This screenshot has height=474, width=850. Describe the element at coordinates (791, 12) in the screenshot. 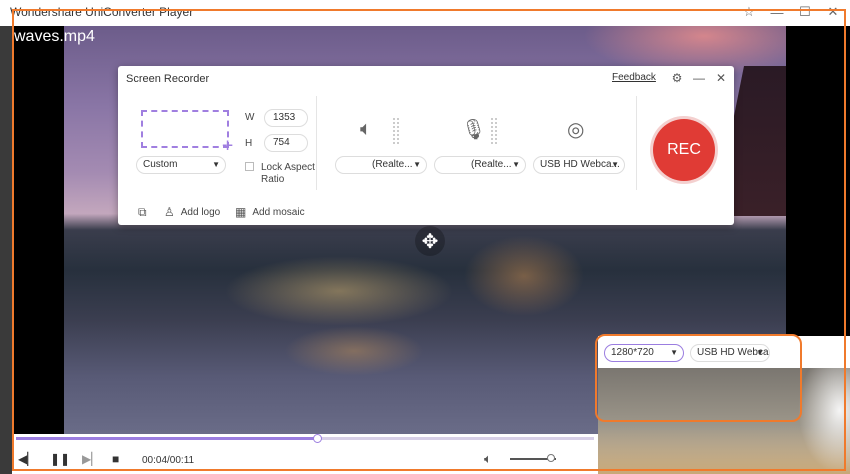

I see `window-controls: ☆ — ☐ ✕` at that location.